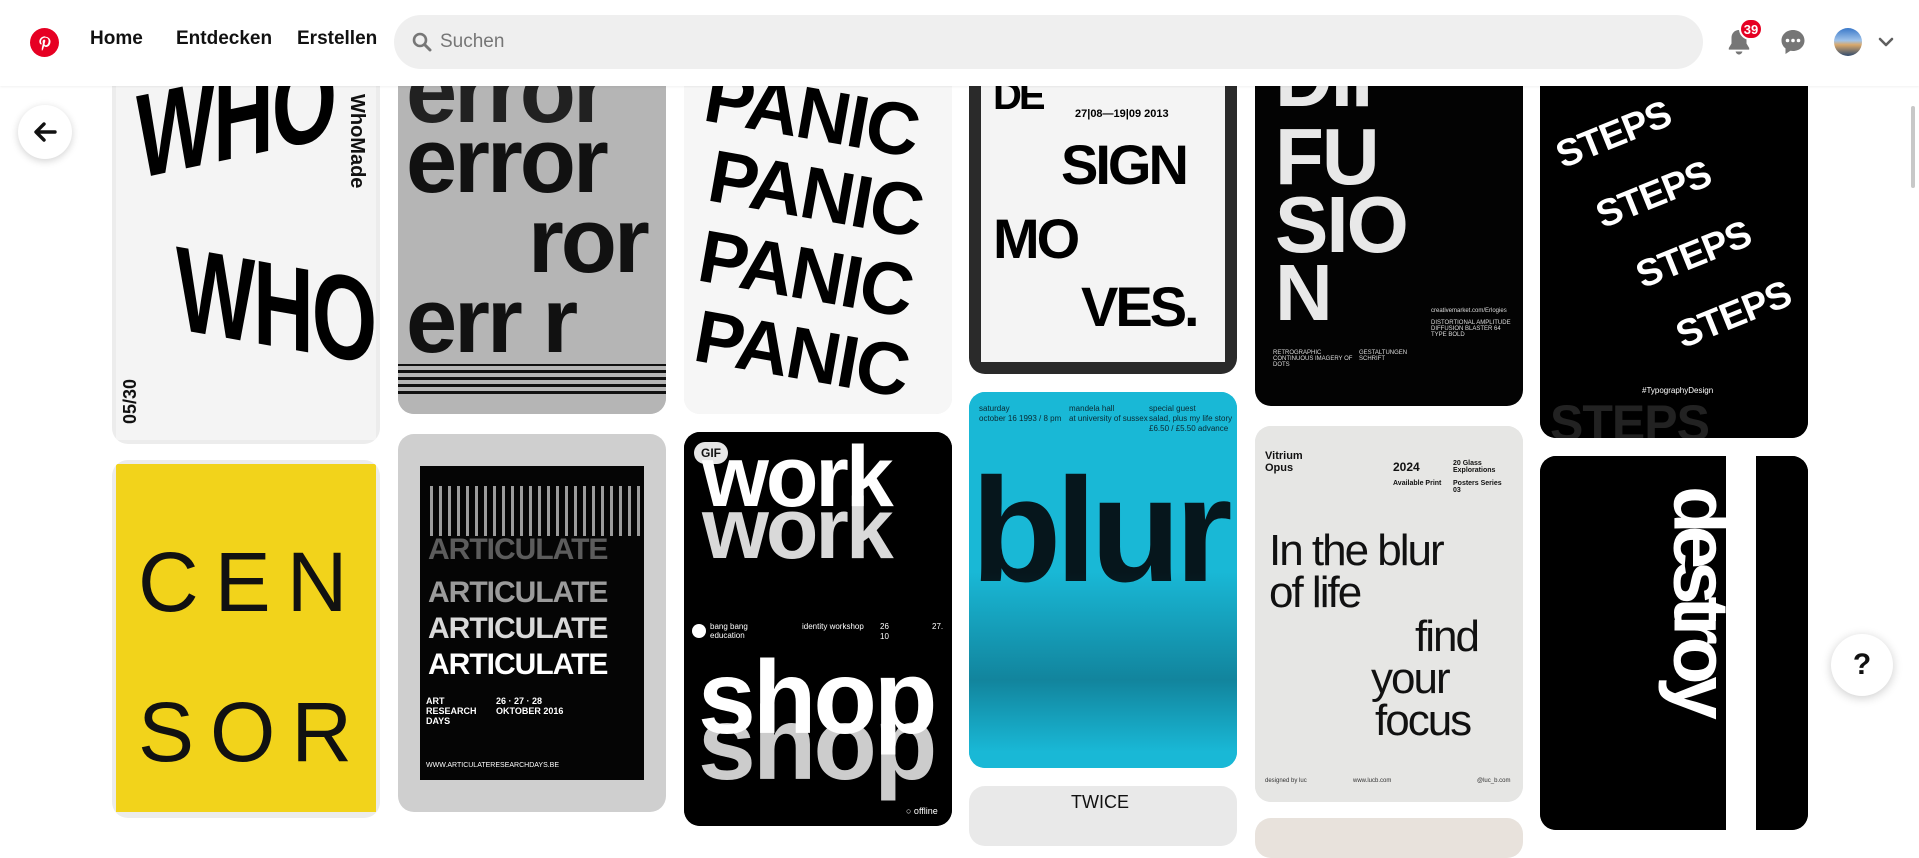  I want to click on poster-info: 27., so click(938, 626).